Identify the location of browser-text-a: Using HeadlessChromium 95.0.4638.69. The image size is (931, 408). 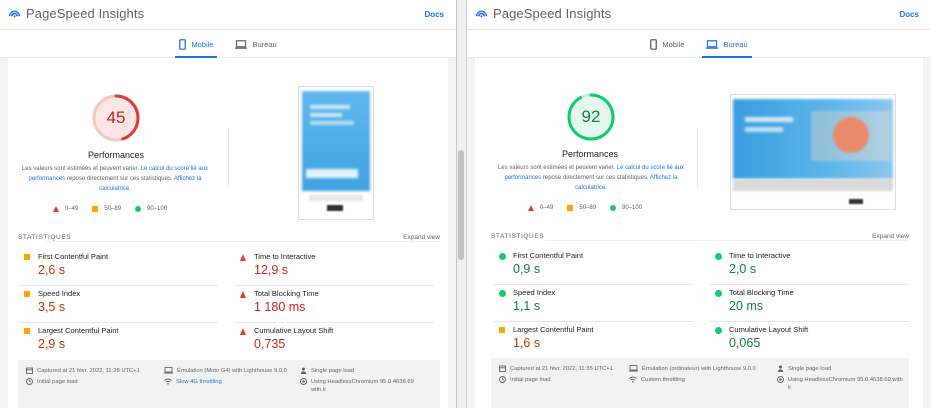
(362, 382).